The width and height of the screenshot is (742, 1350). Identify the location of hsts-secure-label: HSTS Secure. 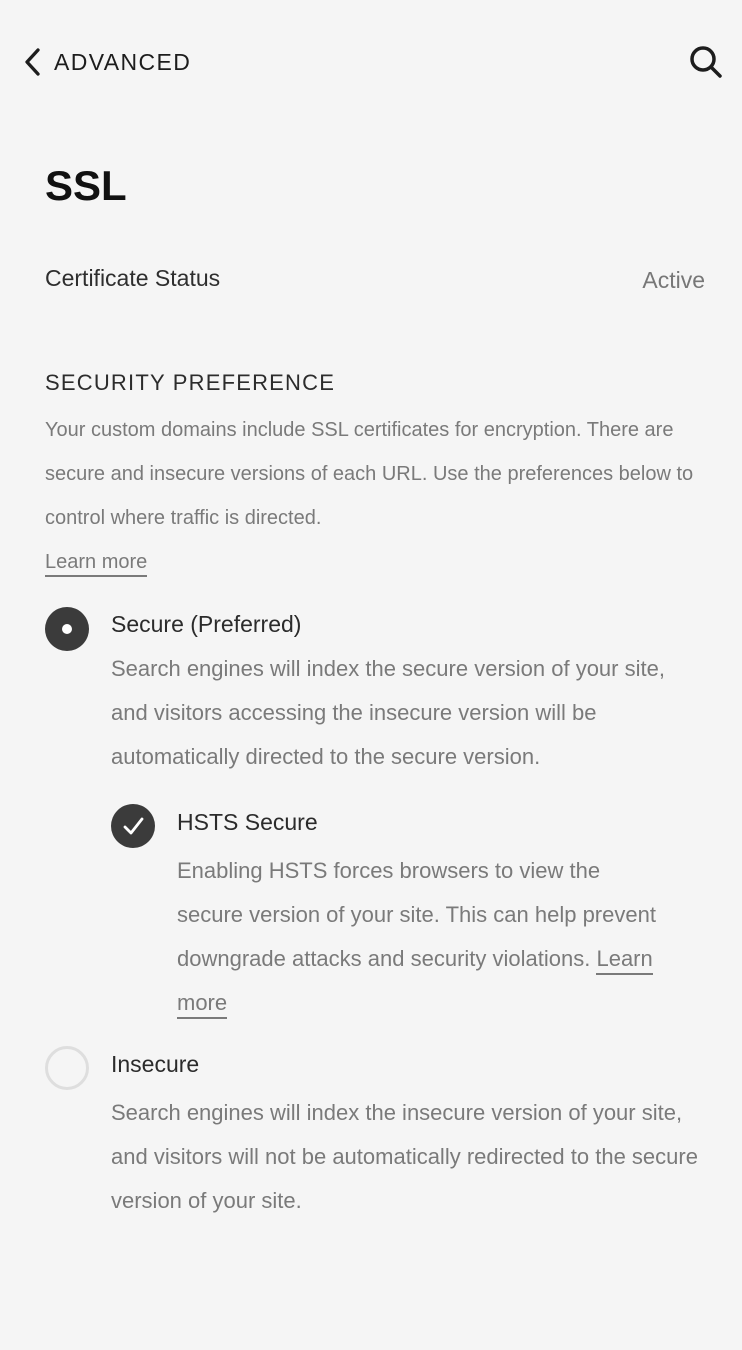
(247, 822).